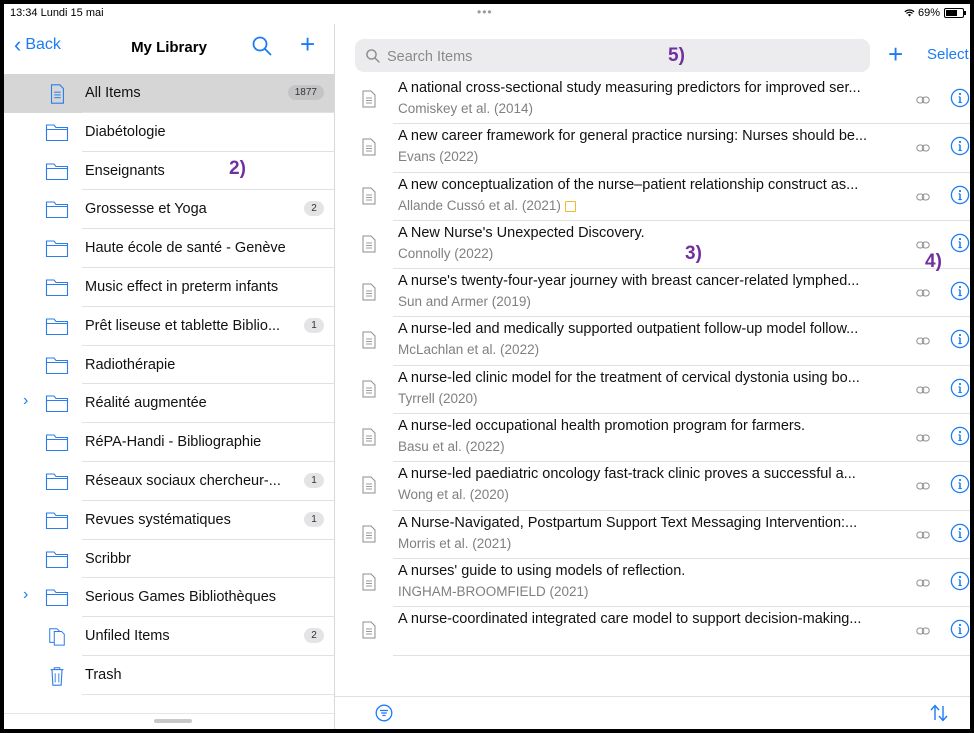  Describe the element at coordinates (169, 520) in the screenshot. I see `collection-item: Revues systématiques 1` at that location.